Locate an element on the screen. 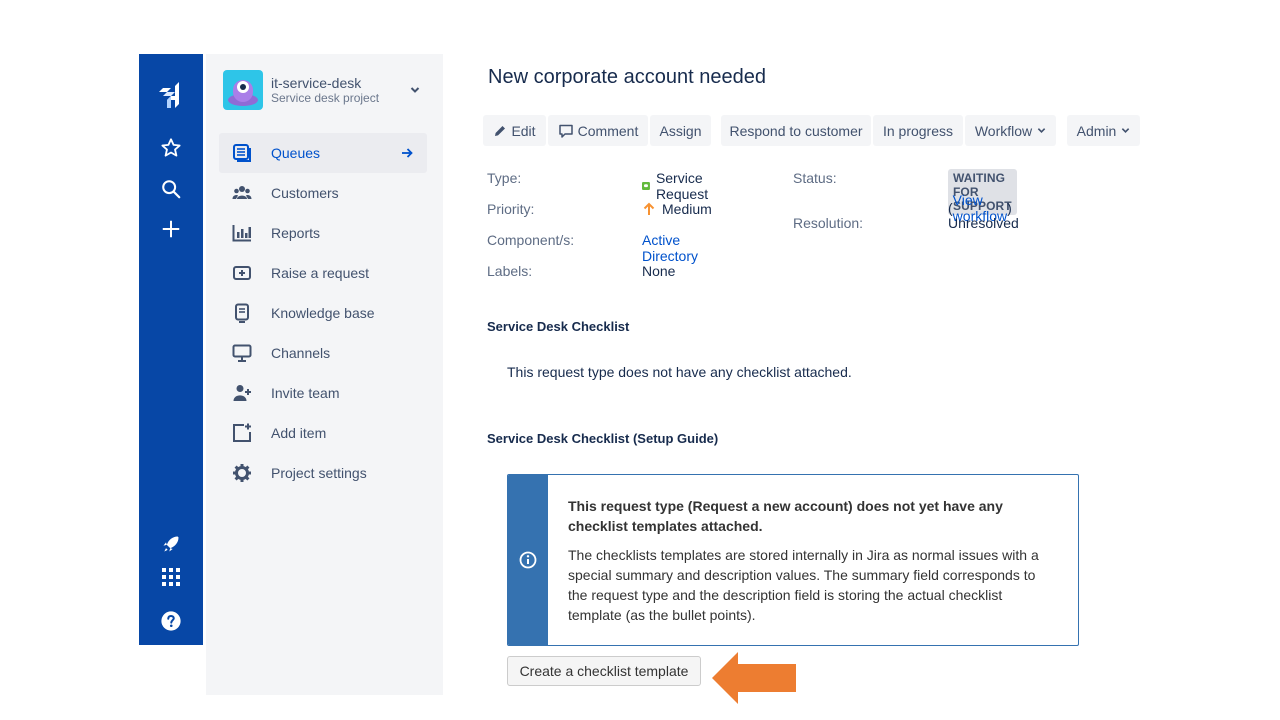 Image resolution: width=1280 pixels, height=720 pixels. sidebar-item-add-item: Add item is located at coordinates (323, 433).